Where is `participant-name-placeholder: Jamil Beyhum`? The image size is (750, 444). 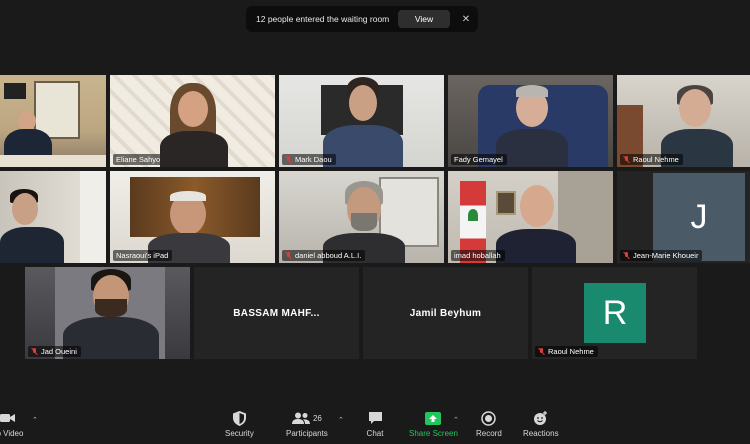 participant-name-placeholder: Jamil Beyhum is located at coordinates (445, 313).